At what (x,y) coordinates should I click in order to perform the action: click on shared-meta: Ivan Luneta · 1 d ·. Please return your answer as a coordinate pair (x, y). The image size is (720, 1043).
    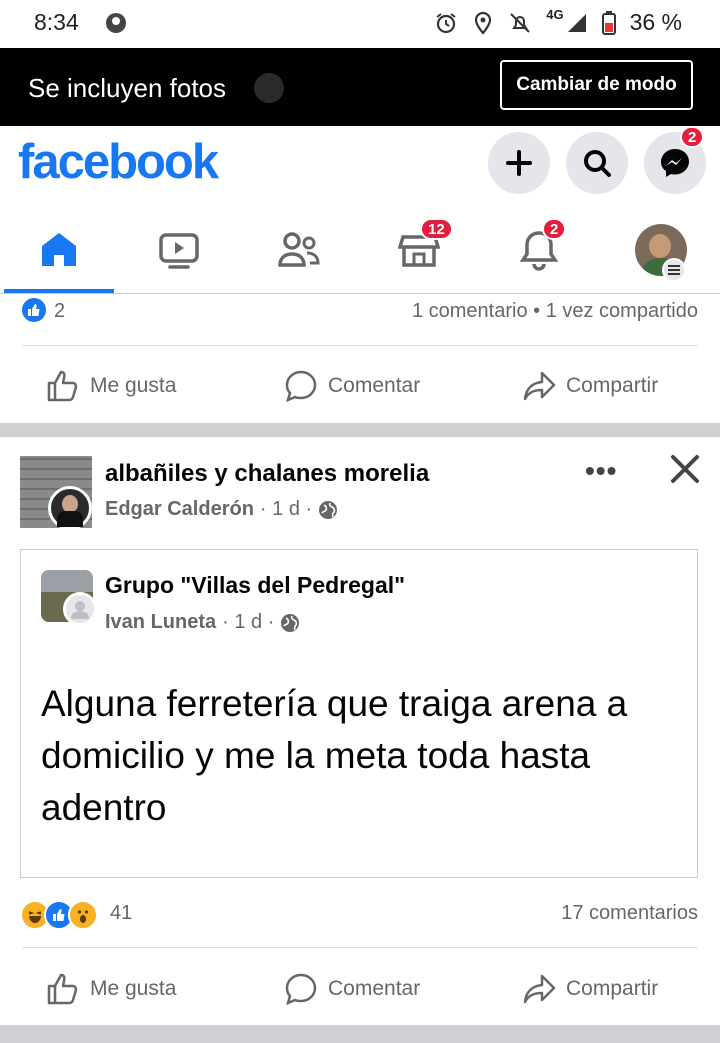
    Looking at the image, I should click on (202, 622).